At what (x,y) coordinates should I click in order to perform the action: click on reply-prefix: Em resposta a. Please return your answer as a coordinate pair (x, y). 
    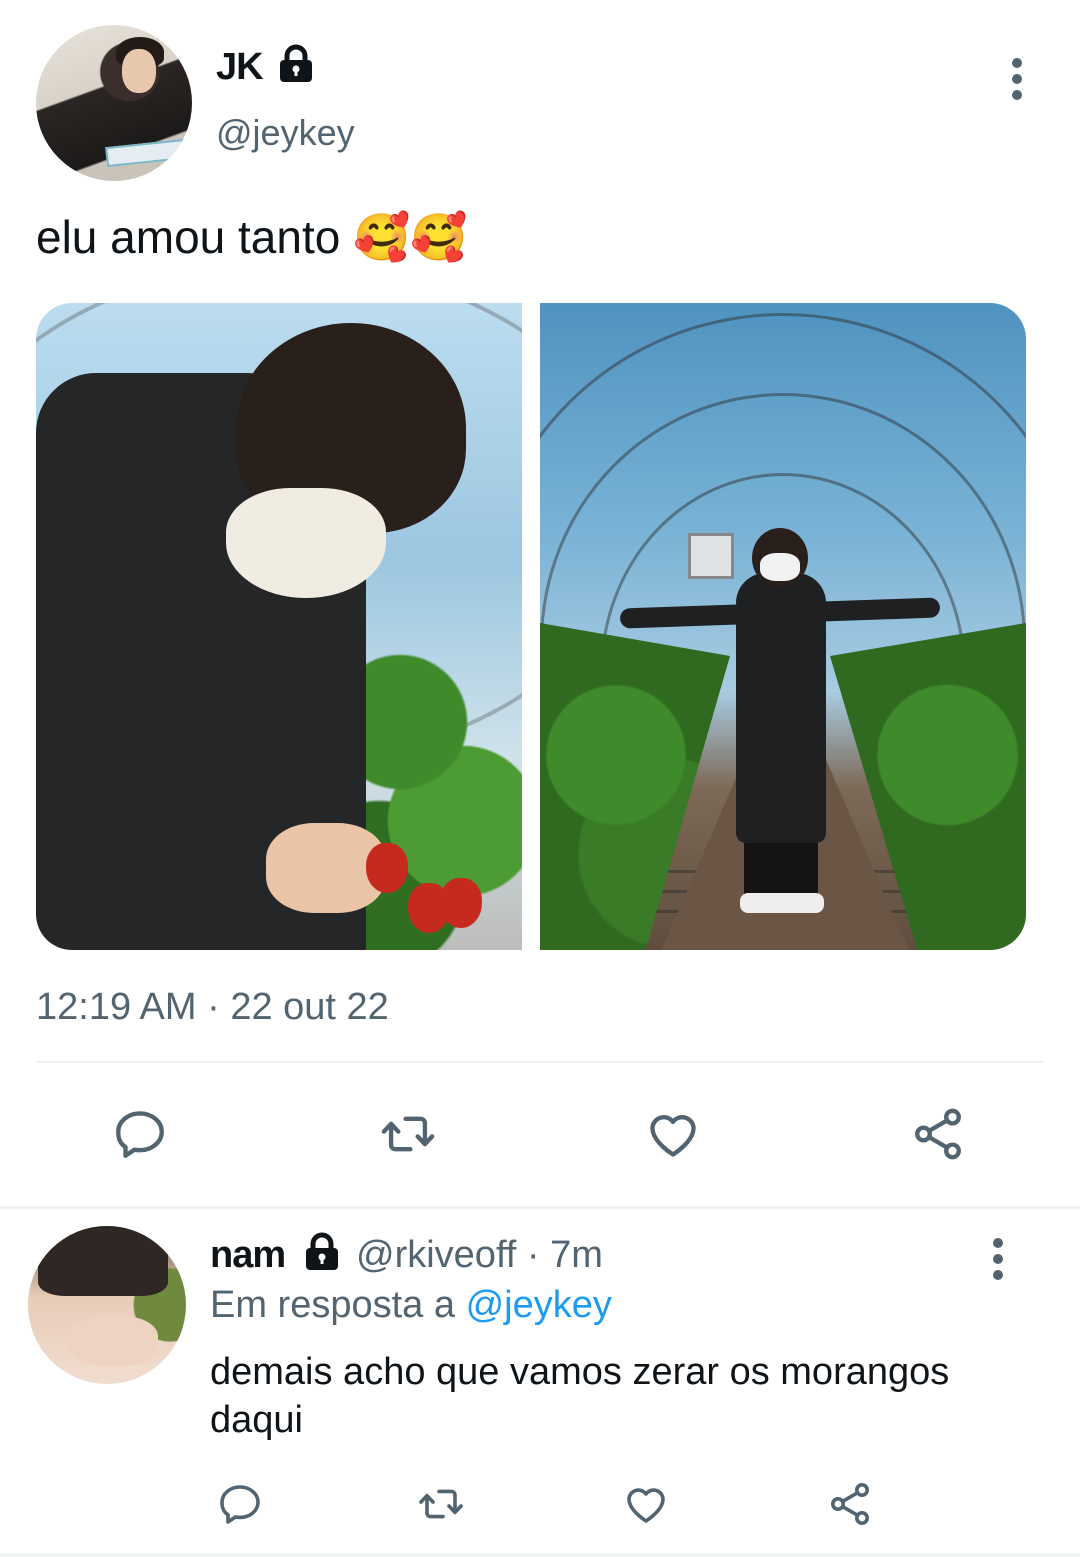
    Looking at the image, I should click on (332, 1305).